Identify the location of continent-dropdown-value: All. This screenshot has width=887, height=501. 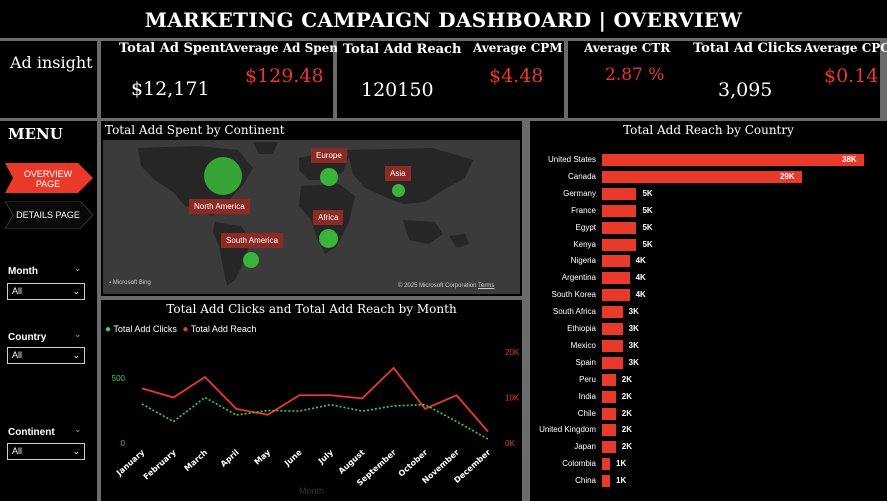
(17, 451).